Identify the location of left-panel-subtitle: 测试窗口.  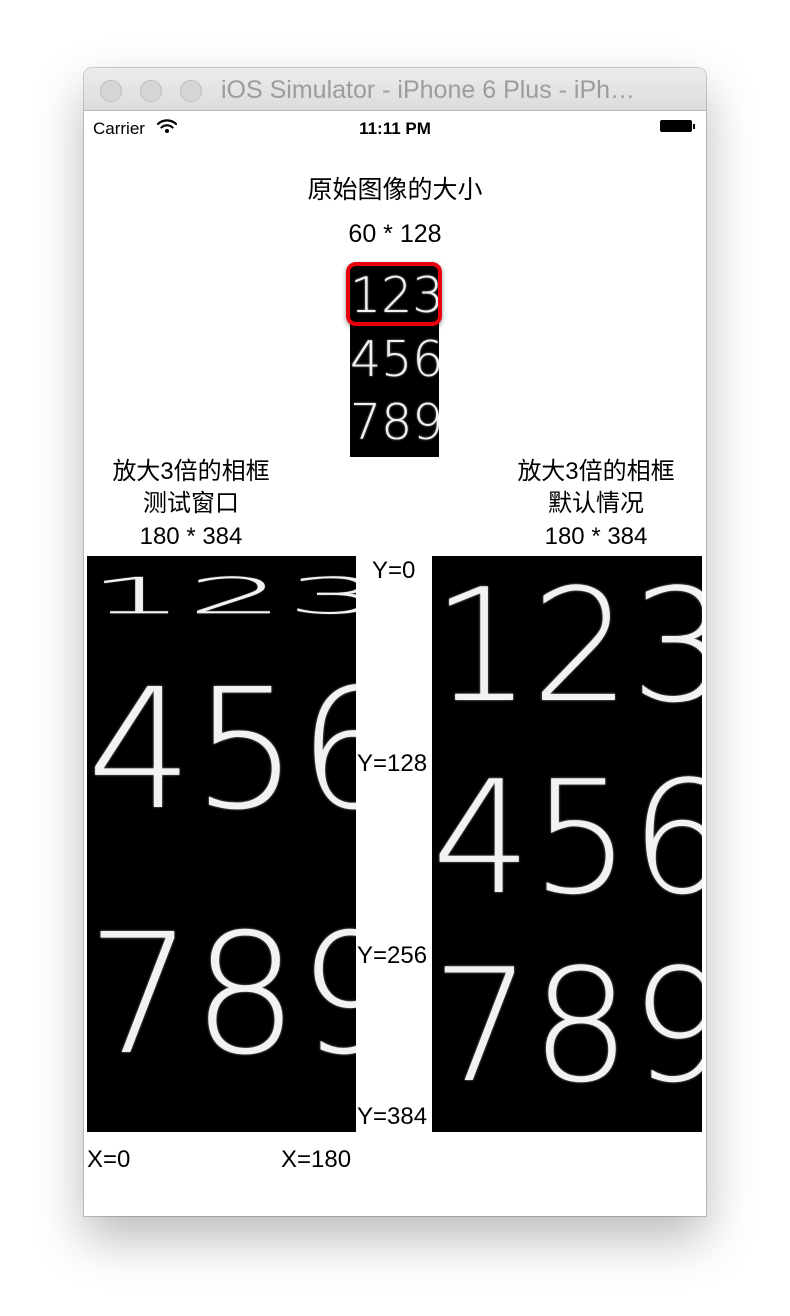
(191, 503).